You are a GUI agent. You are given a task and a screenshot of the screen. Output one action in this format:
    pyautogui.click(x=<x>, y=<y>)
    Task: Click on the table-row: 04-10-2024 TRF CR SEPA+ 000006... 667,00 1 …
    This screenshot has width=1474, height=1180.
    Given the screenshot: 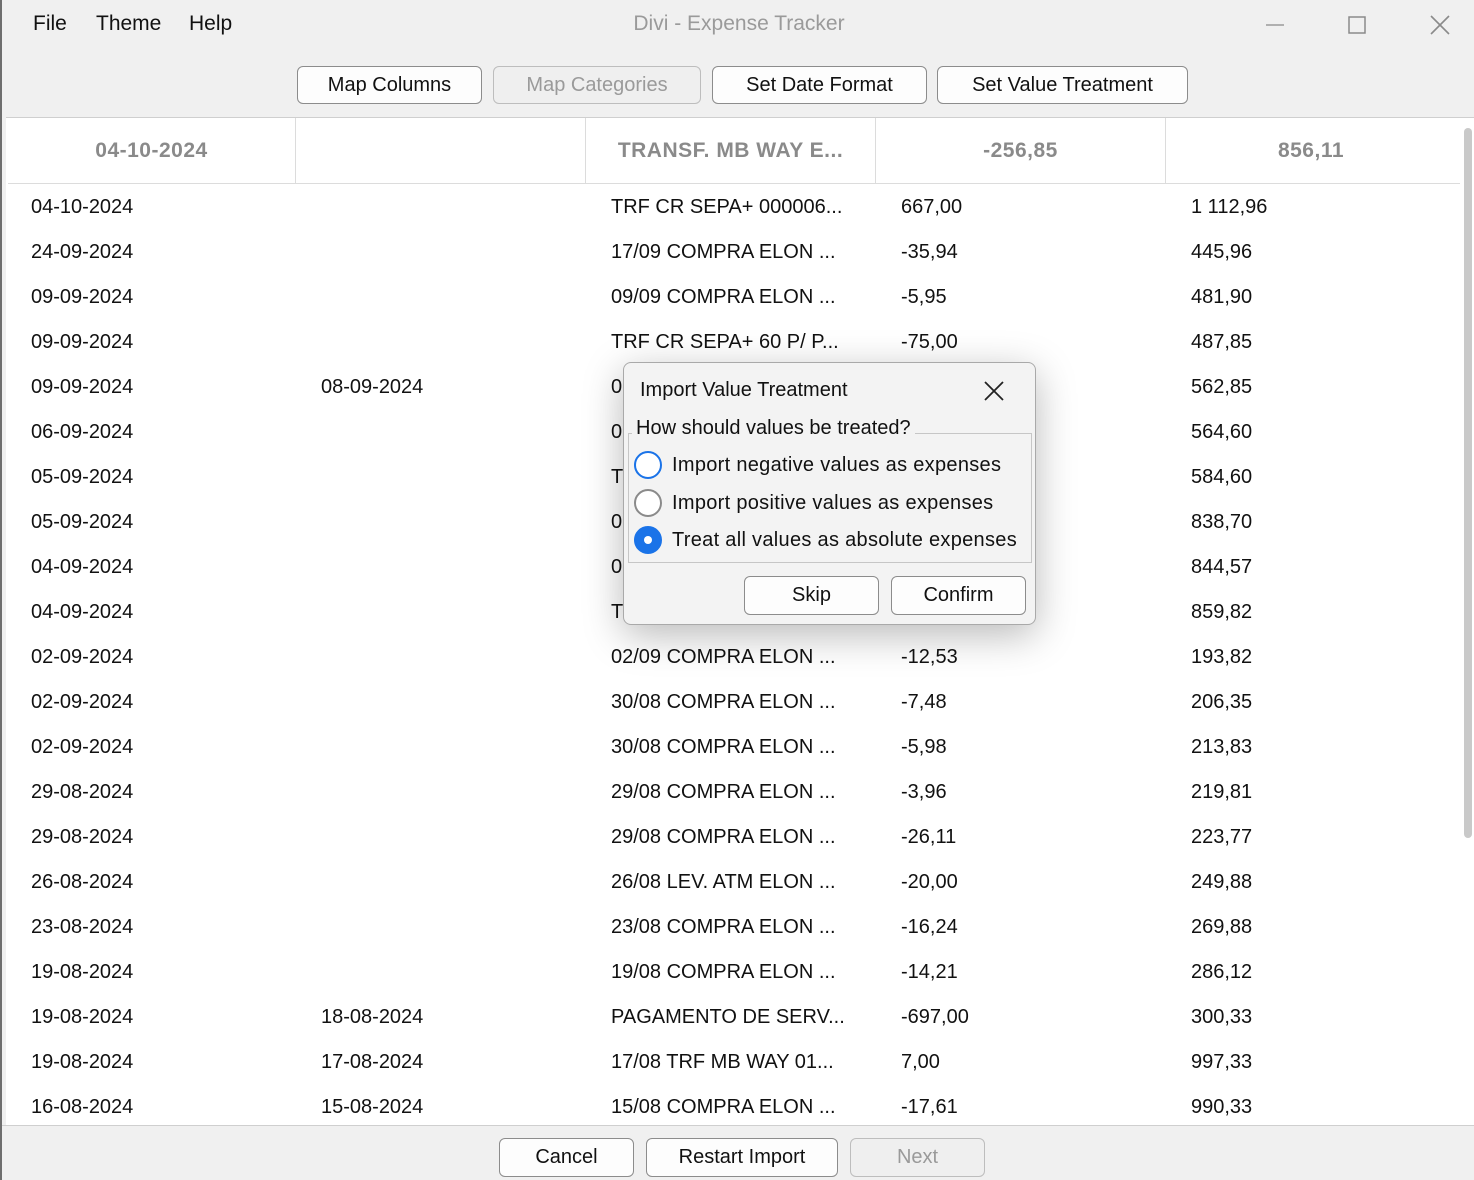 What is the action you would take?
    pyautogui.click(x=732, y=207)
    